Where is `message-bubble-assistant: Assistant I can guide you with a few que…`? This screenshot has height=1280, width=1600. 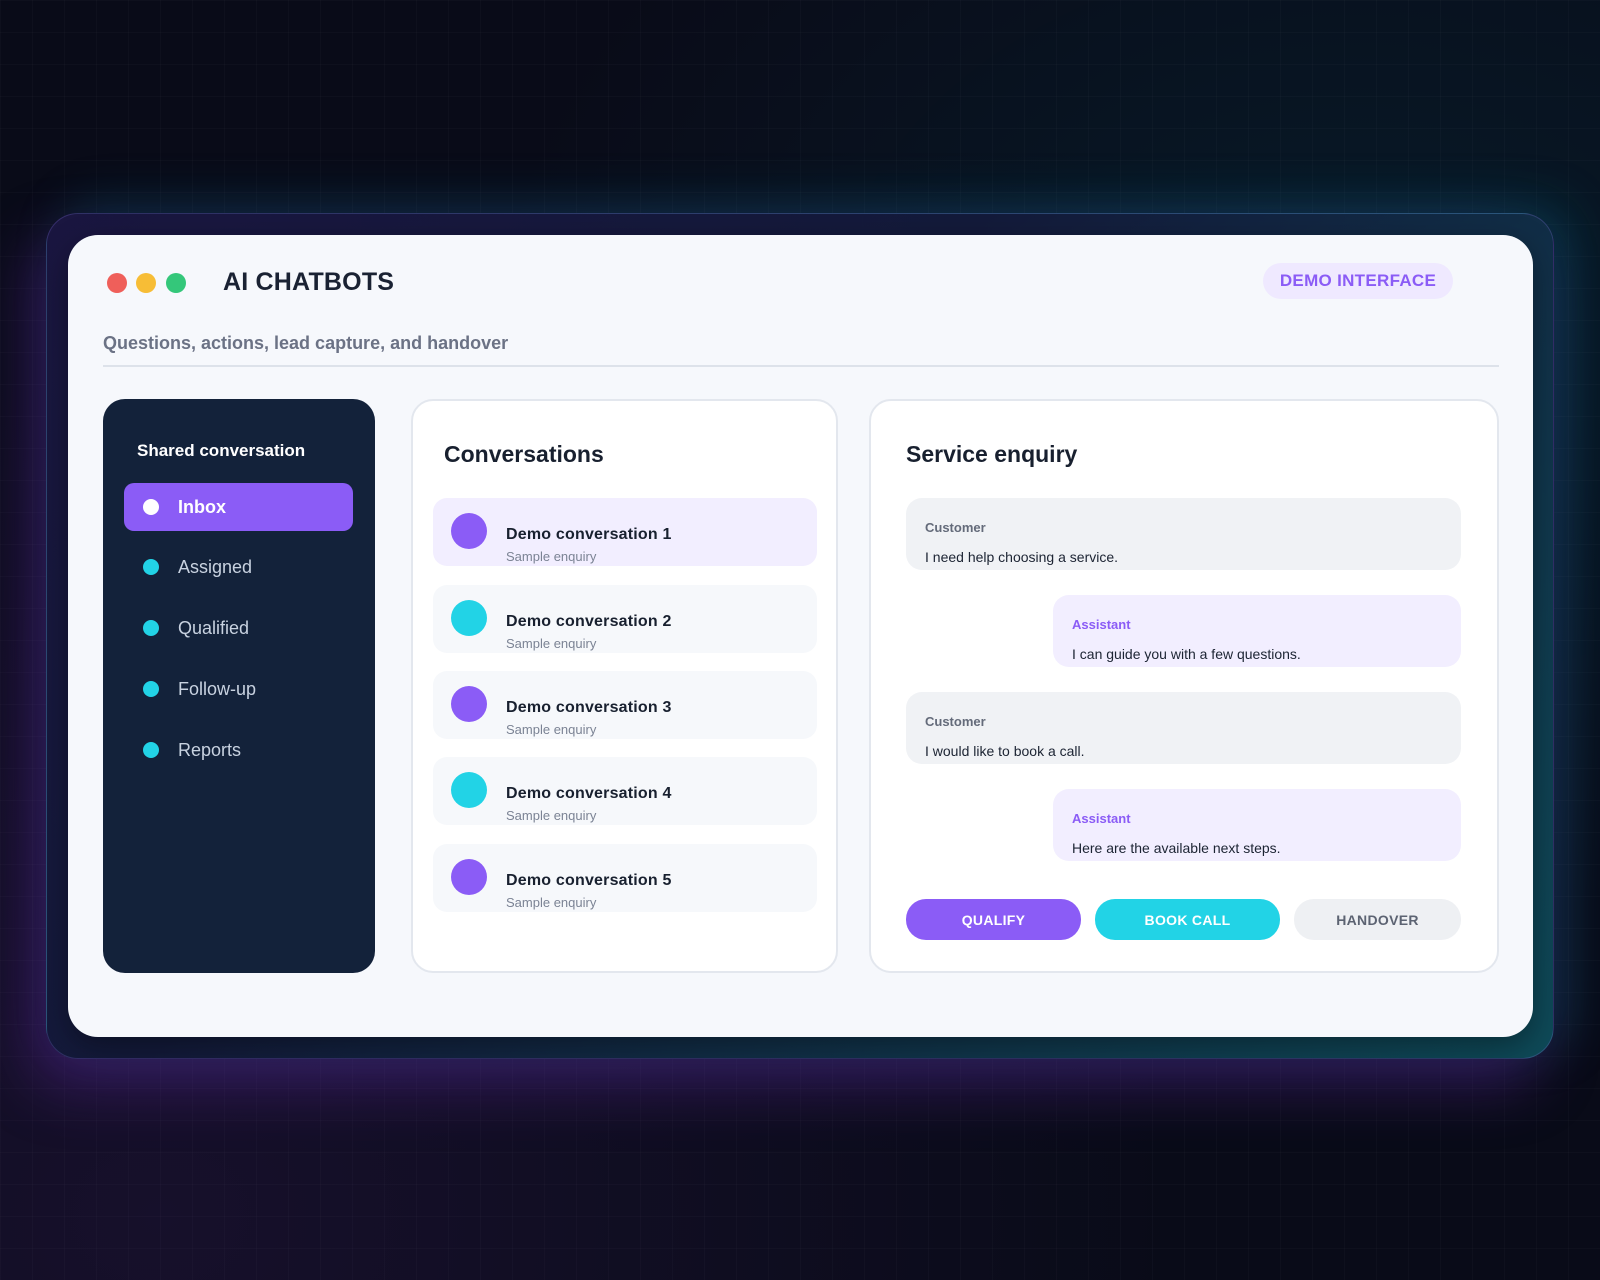 message-bubble-assistant: Assistant I can guide you with a few que… is located at coordinates (1257, 631).